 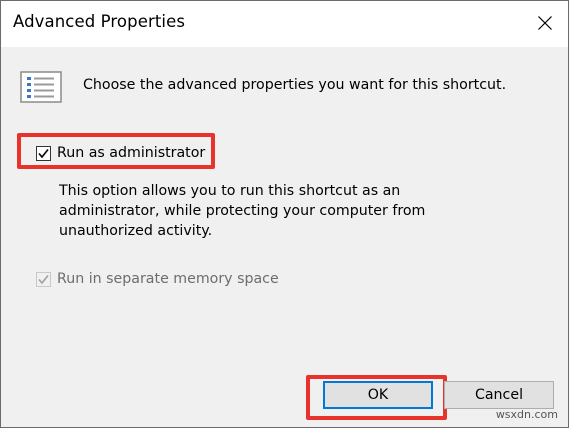 I want to click on dialog-title: Advanced Properties, so click(x=99, y=21).